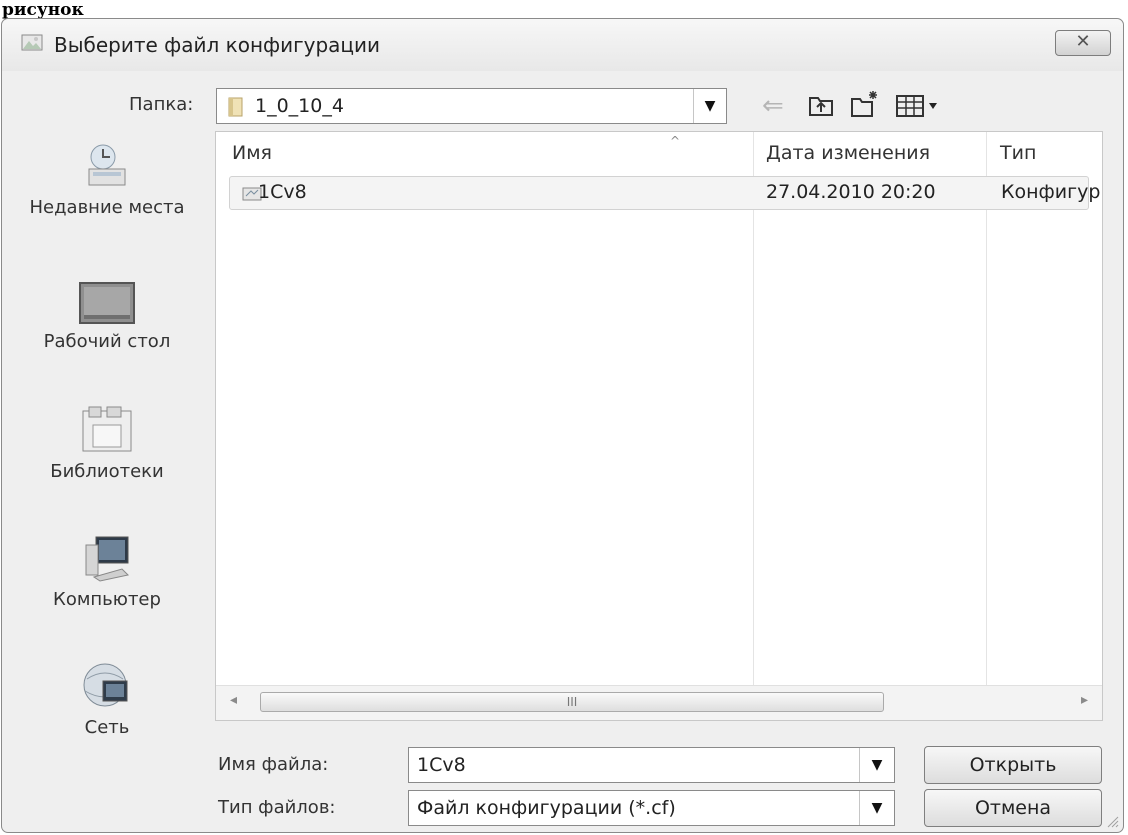 The height and width of the screenshot is (835, 1128). What do you see at coordinates (441, 765) in the screenshot?
I see `file-name-input: 1Cv8` at bounding box center [441, 765].